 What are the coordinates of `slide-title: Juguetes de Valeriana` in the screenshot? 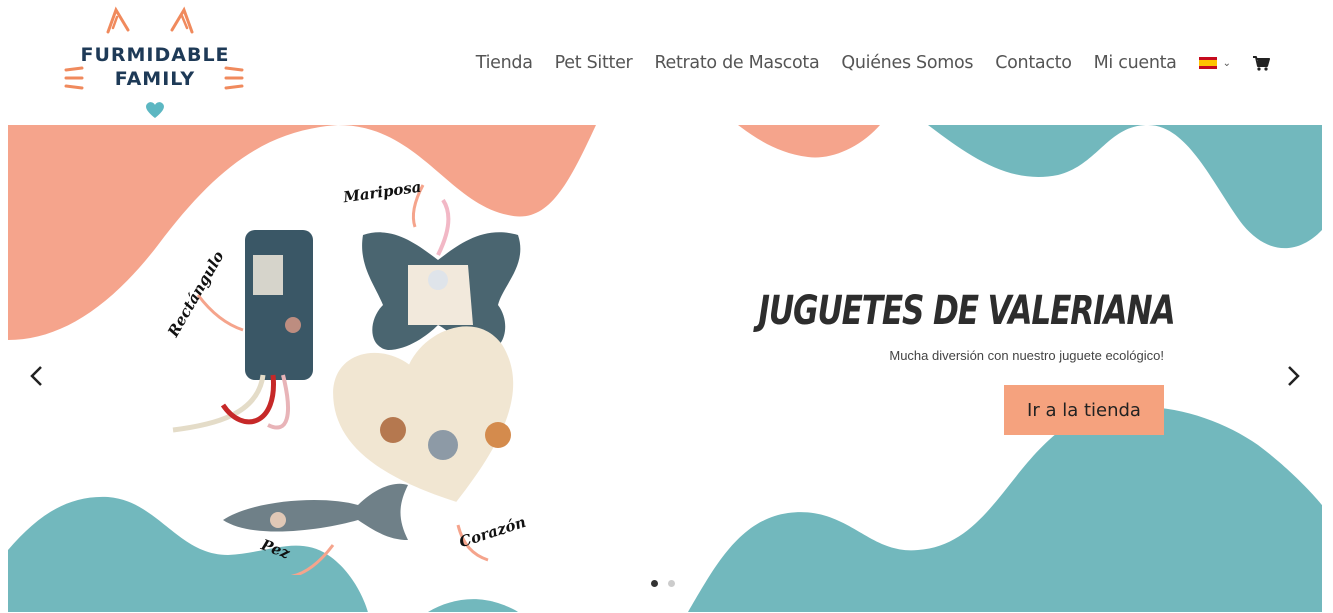 It's located at (966, 311).